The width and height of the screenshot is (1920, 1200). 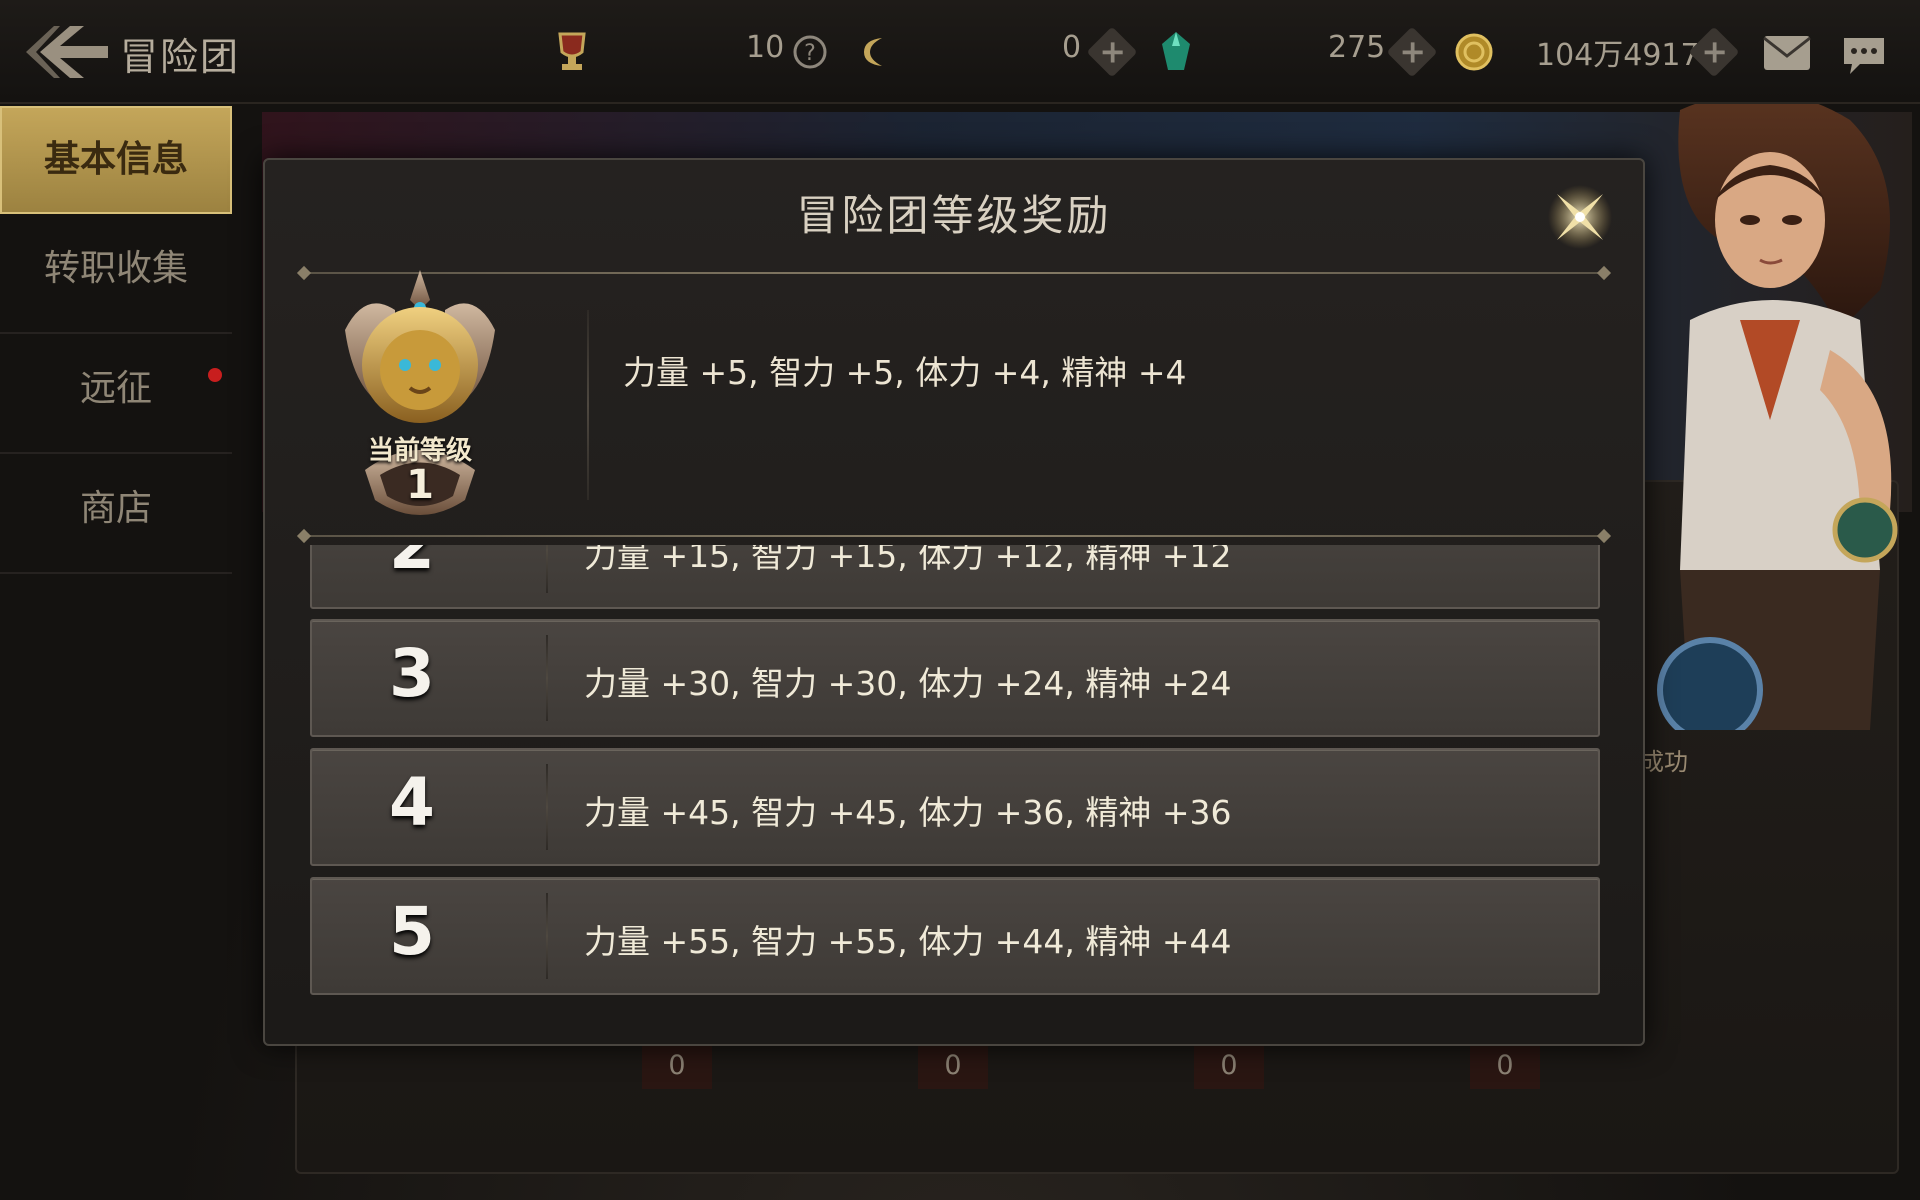 I want to click on mail-icon, so click(x=1787, y=53).